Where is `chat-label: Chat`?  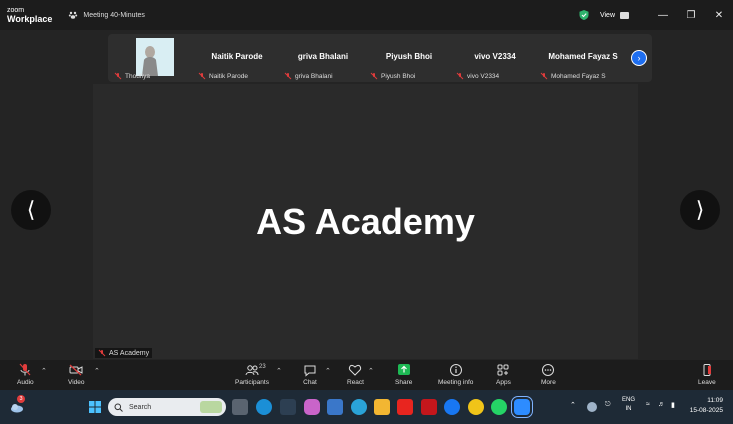
chat-label: Chat is located at coordinates (310, 382).